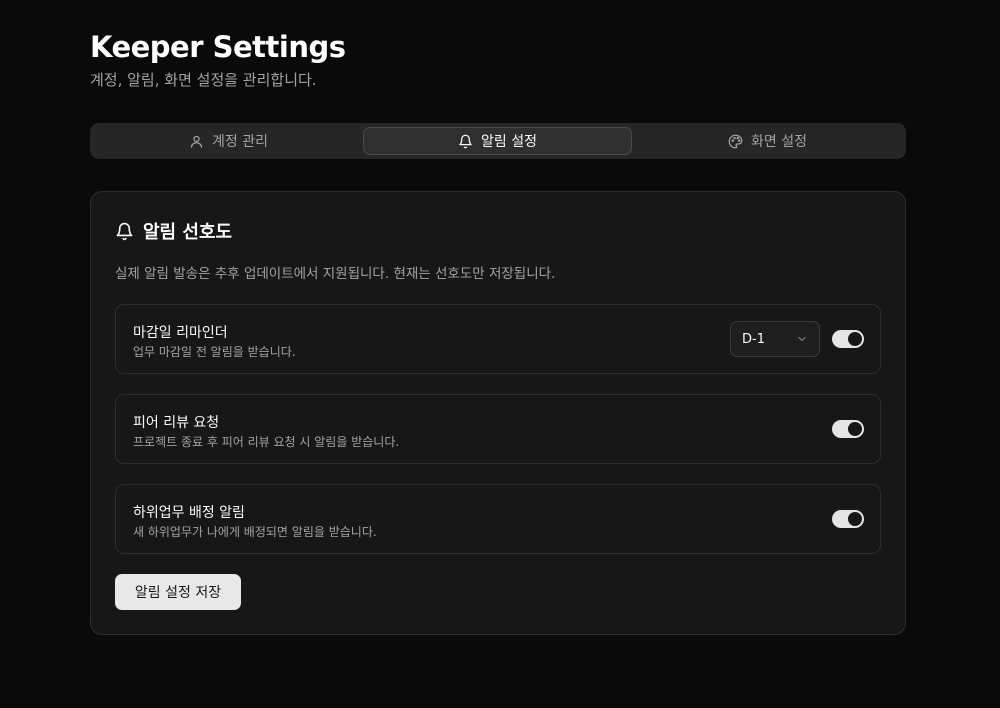 Image resolution: width=1000 pixels, height=708 pixels. Describe the element at coordinates (203, 80) in the screenshot. I see `page-subtitle: 계정, 알림, 화면 설정을 관리합니다.` at that location.